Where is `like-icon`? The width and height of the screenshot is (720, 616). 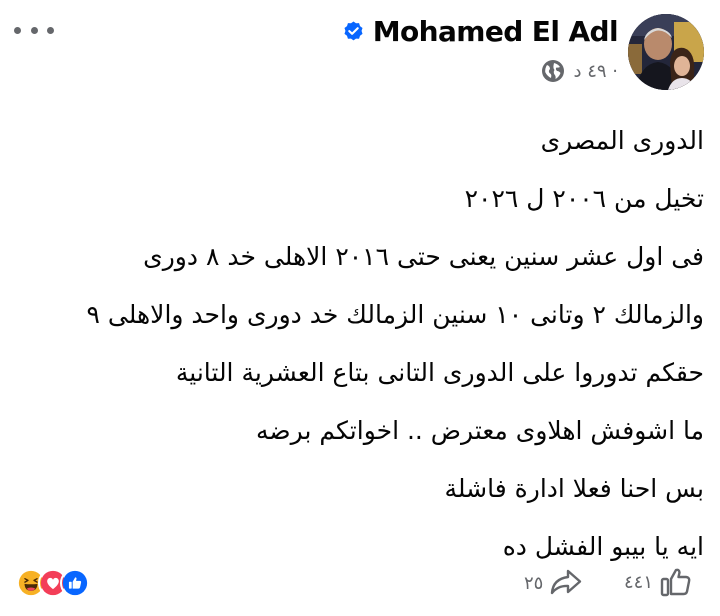
like-icon is located at coordinates (675, 582).